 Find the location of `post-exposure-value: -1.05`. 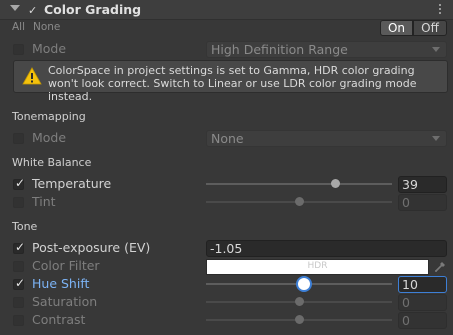

post-exposure-value: -1.05 is located at coordinates (226, 248).